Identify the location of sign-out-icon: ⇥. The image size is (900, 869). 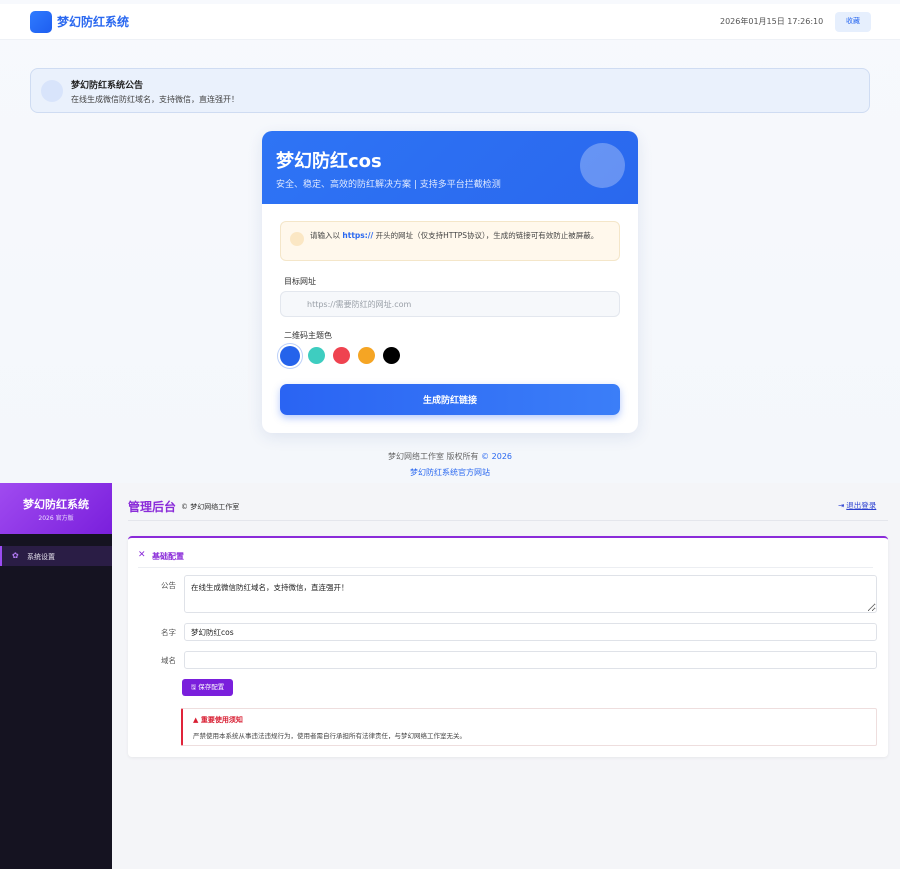
(841, 505).